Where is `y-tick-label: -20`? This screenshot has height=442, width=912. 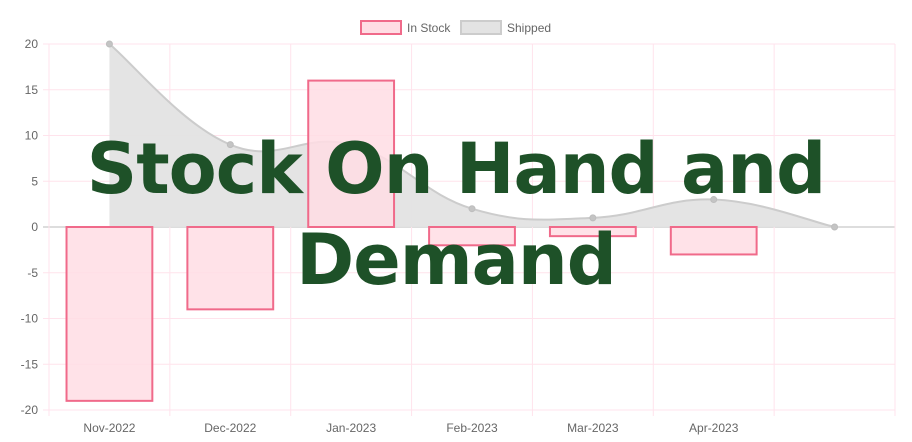 y-tick-label: -20 is located at coordinates (30, 410).